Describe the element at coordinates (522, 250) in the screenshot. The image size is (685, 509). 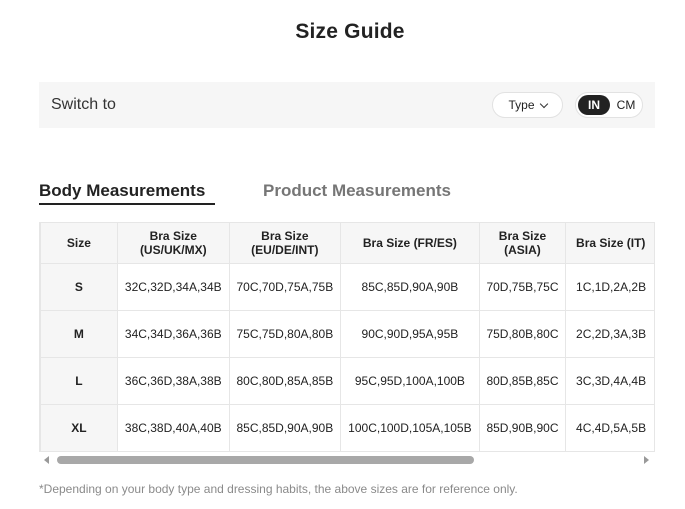
I see `header-bra-asia-line2: (ASIA)` at that location.